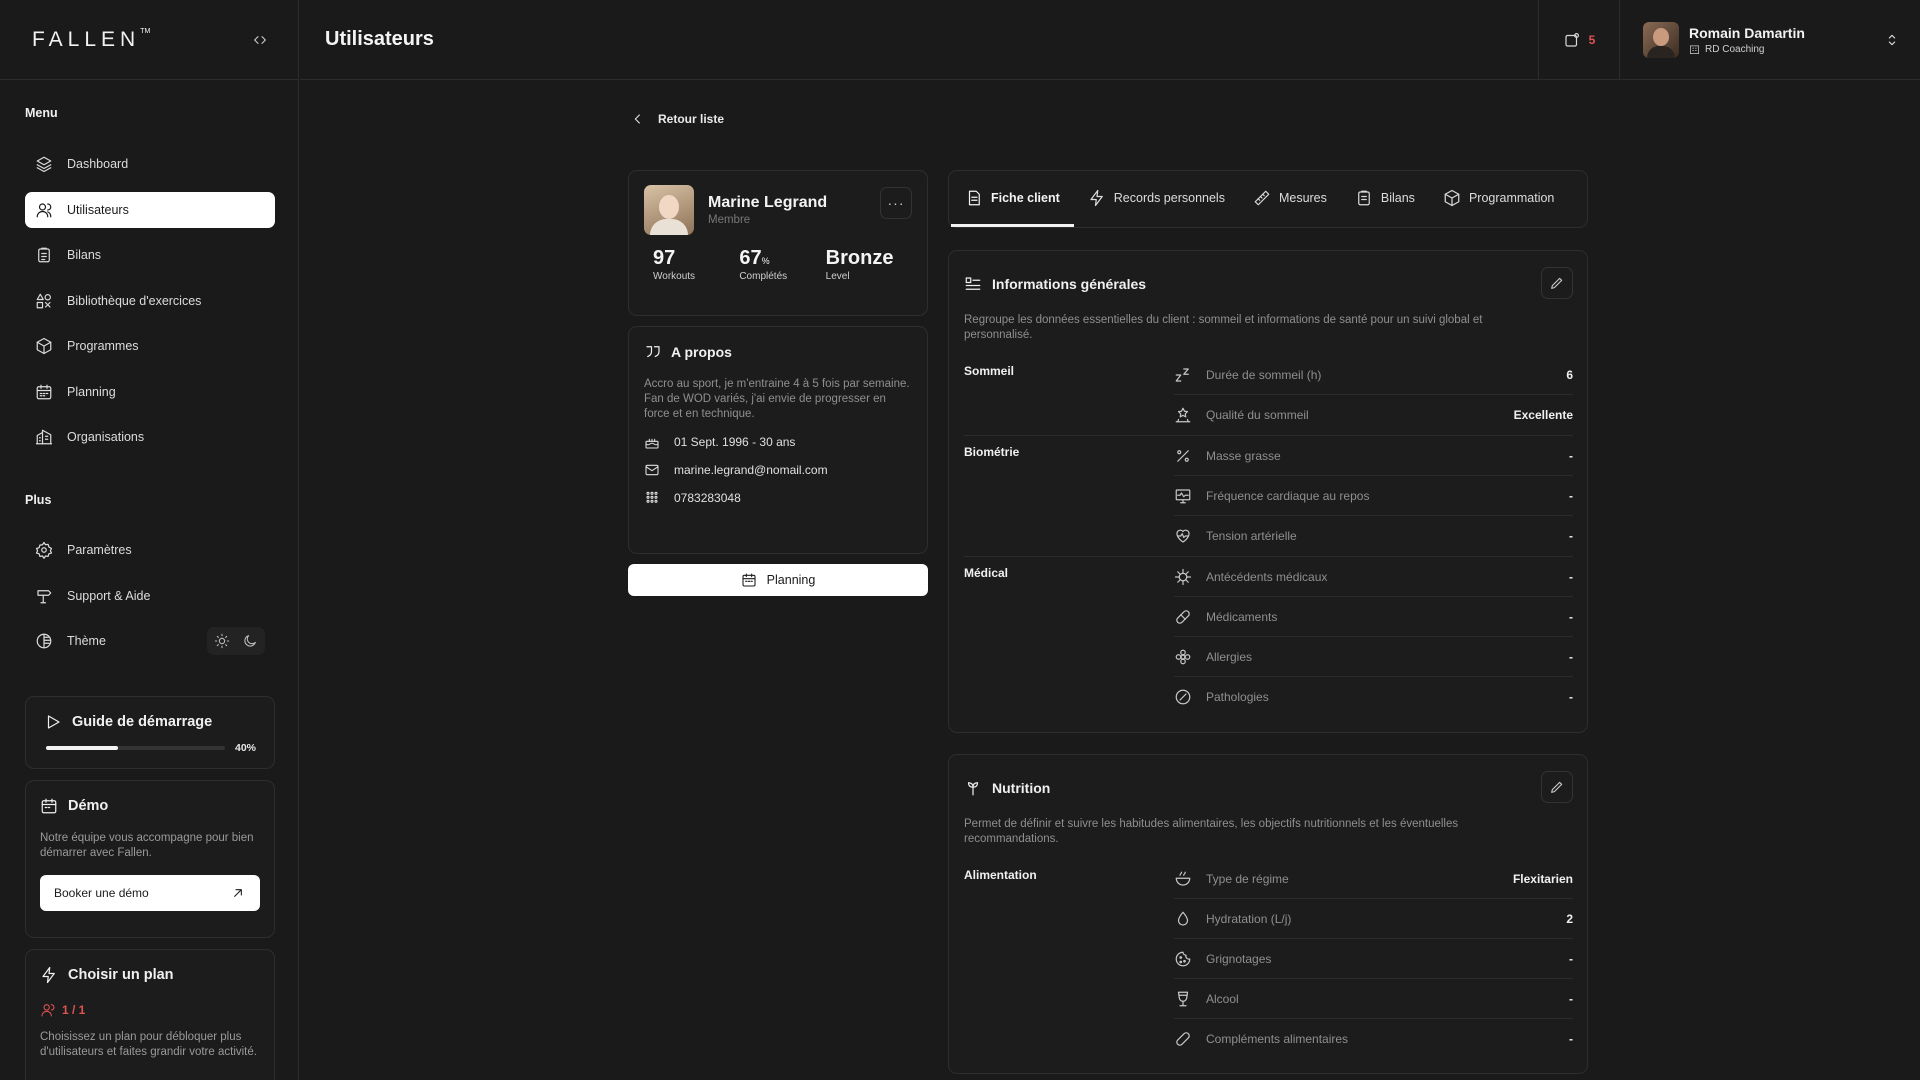  I want to click on droplet-icon, so click(1183, 919).